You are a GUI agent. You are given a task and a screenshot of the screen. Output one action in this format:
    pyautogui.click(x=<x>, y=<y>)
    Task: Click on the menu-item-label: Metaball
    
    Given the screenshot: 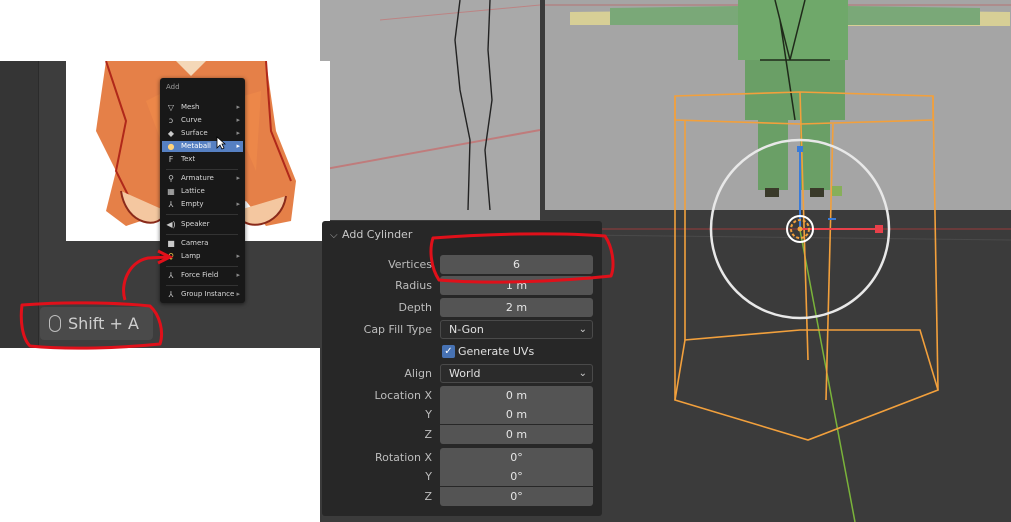 What is the action you would take?
    pyautogui.click(x=196, y=146)
    